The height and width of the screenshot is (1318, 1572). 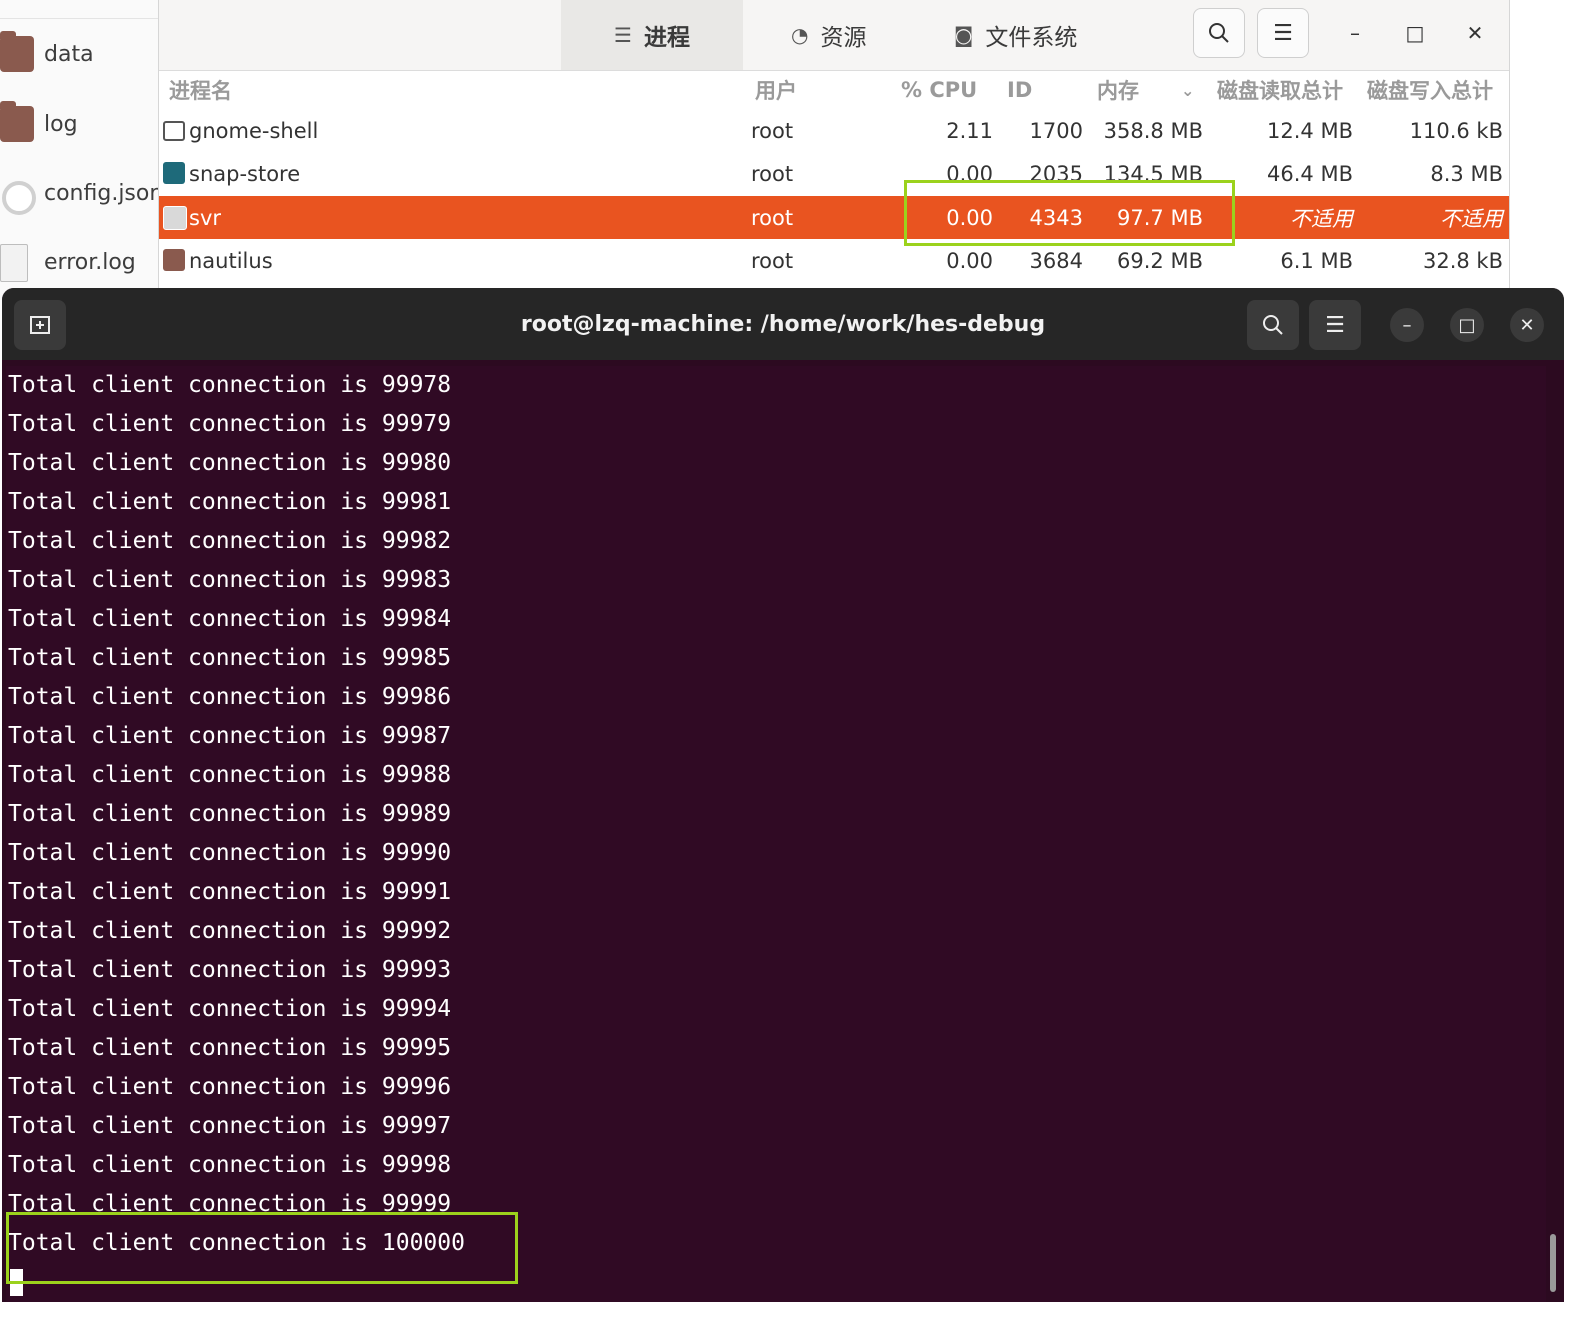 I want to click on gauge-icon: ◔, so click(x=800, y=35).